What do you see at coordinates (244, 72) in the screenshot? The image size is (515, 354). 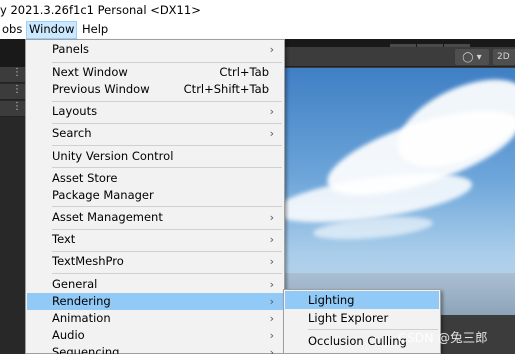 I see `shortcut-label: Ctrl+Tab` at bounding box center [244, 72].